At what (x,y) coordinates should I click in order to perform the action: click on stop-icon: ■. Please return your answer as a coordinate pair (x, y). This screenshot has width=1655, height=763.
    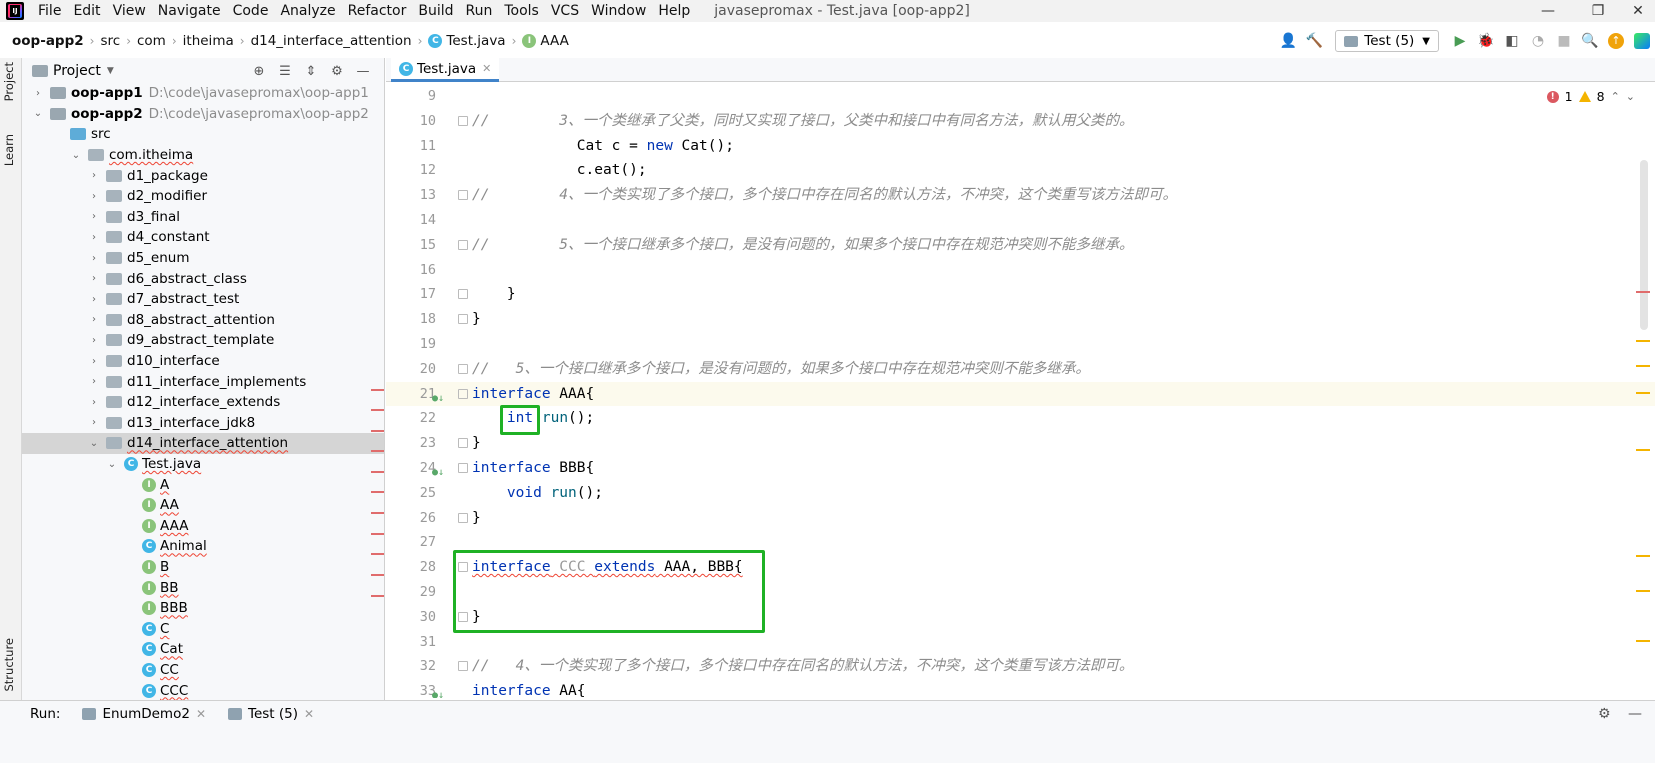
    Looking at the image, I should click on (1564, 41).